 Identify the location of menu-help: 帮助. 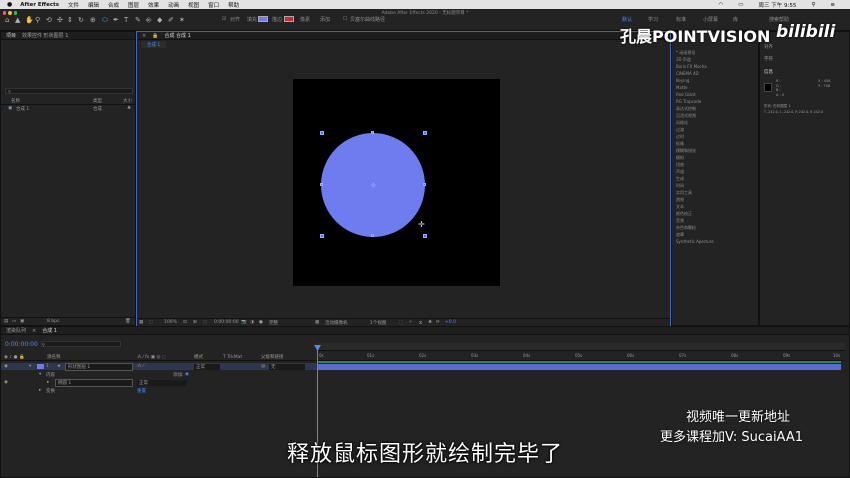
(233, 5).